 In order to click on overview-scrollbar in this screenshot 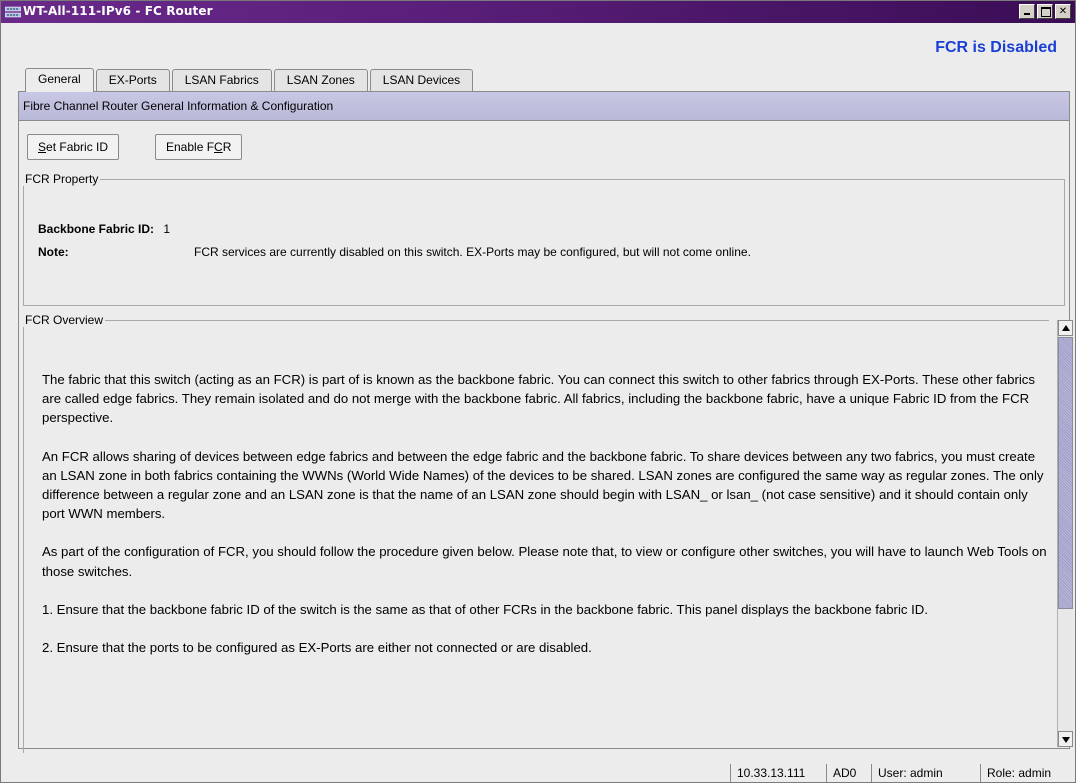, I will do `click(1065, 533)`.